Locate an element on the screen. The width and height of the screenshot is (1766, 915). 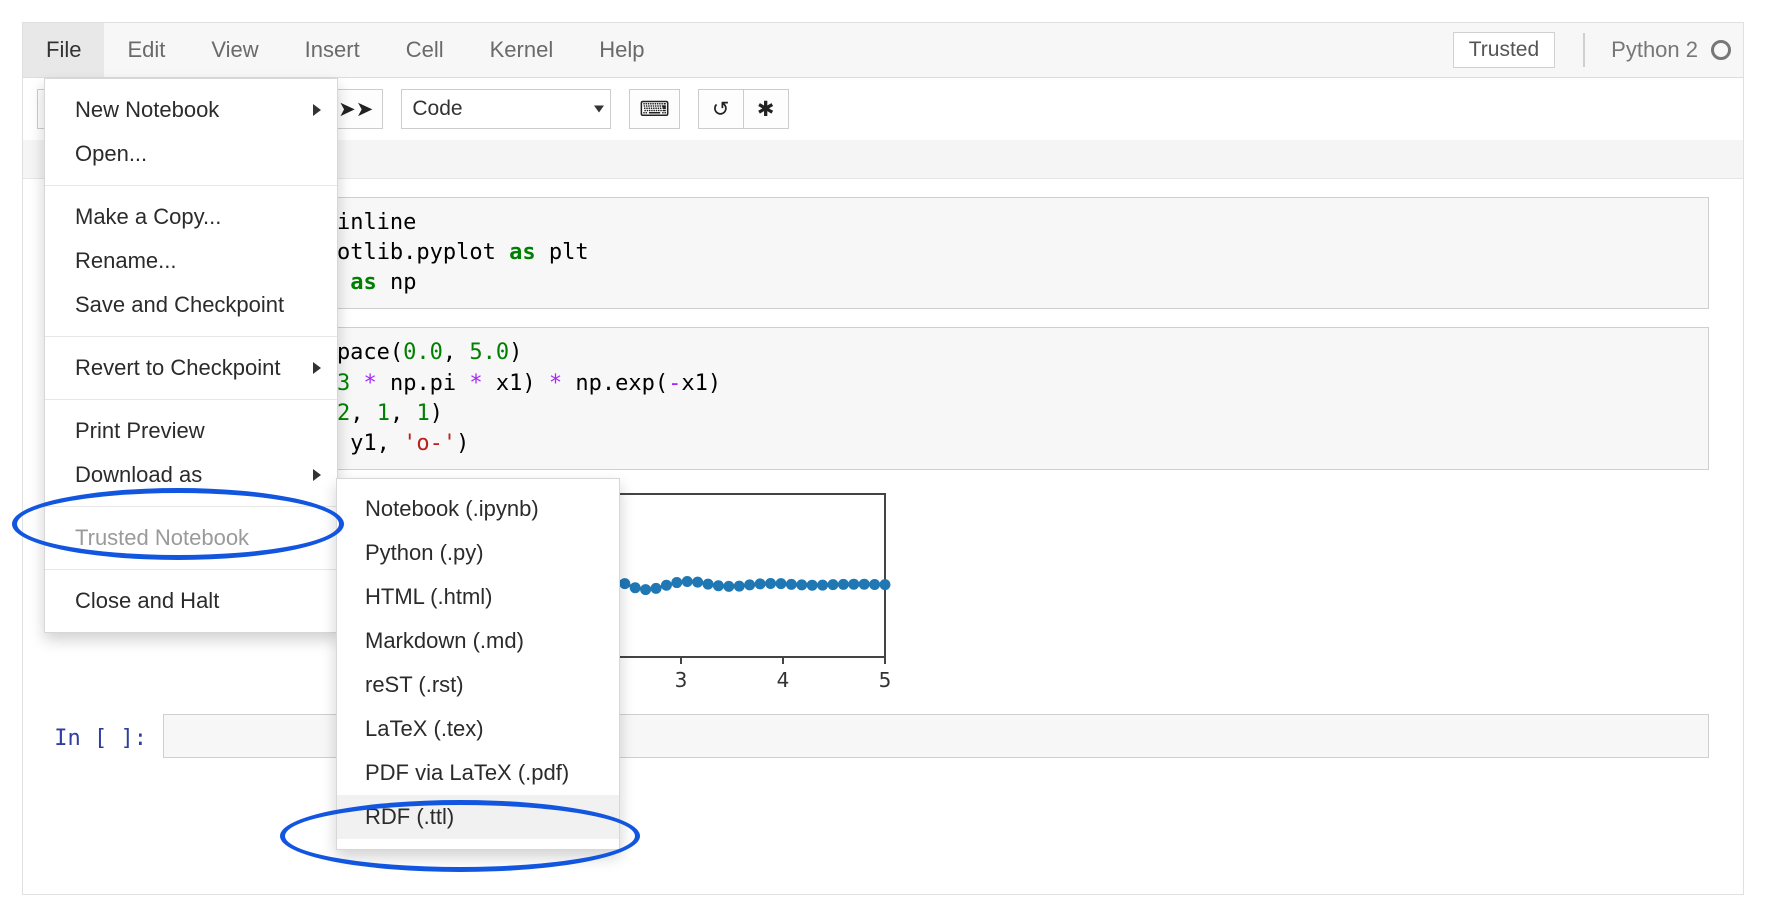
menubar-spacer is located at coordinates (1059, 50).